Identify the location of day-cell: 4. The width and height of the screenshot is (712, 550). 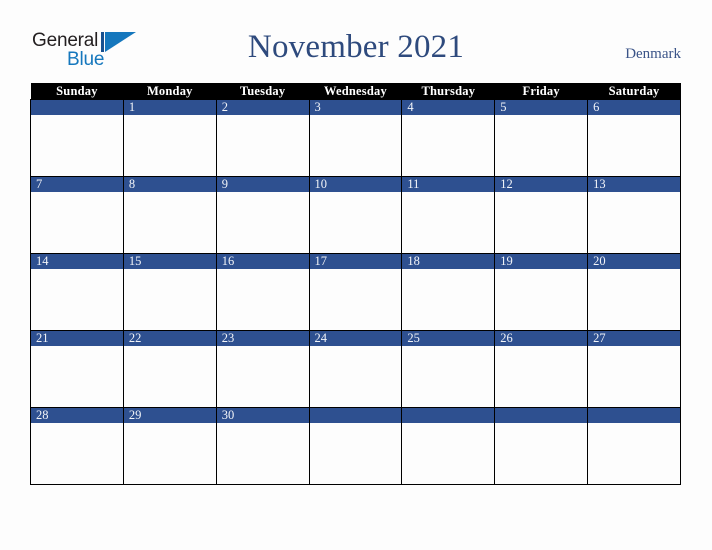
(448, 138).